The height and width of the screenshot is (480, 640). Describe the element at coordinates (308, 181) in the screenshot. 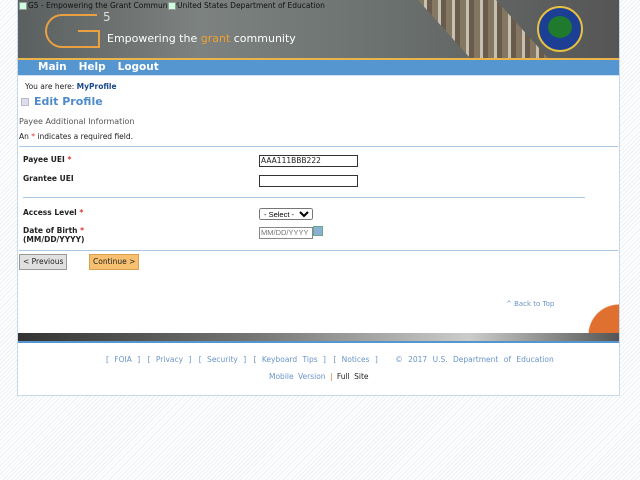

I see `grantee-uei-input` at that location.